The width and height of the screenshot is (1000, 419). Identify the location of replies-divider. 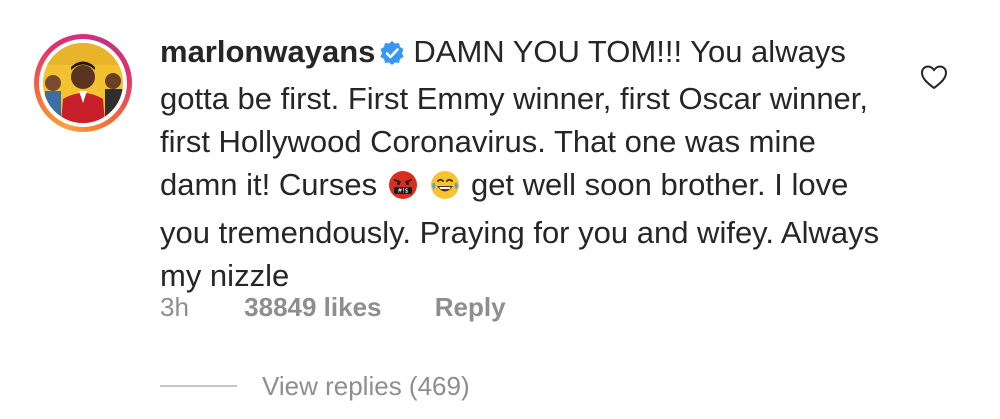
(198, 386).